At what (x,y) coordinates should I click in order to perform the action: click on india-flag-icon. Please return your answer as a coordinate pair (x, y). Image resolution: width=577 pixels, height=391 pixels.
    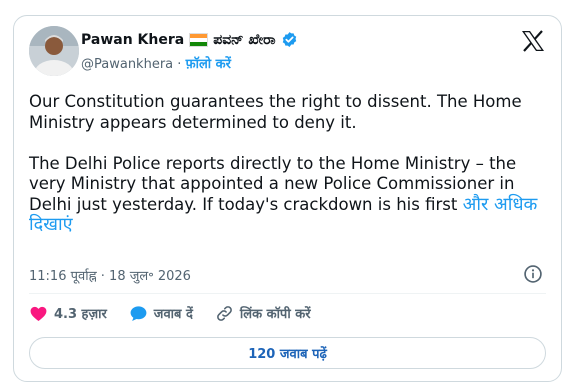
    Looking at the image, I should click on (199, 39).